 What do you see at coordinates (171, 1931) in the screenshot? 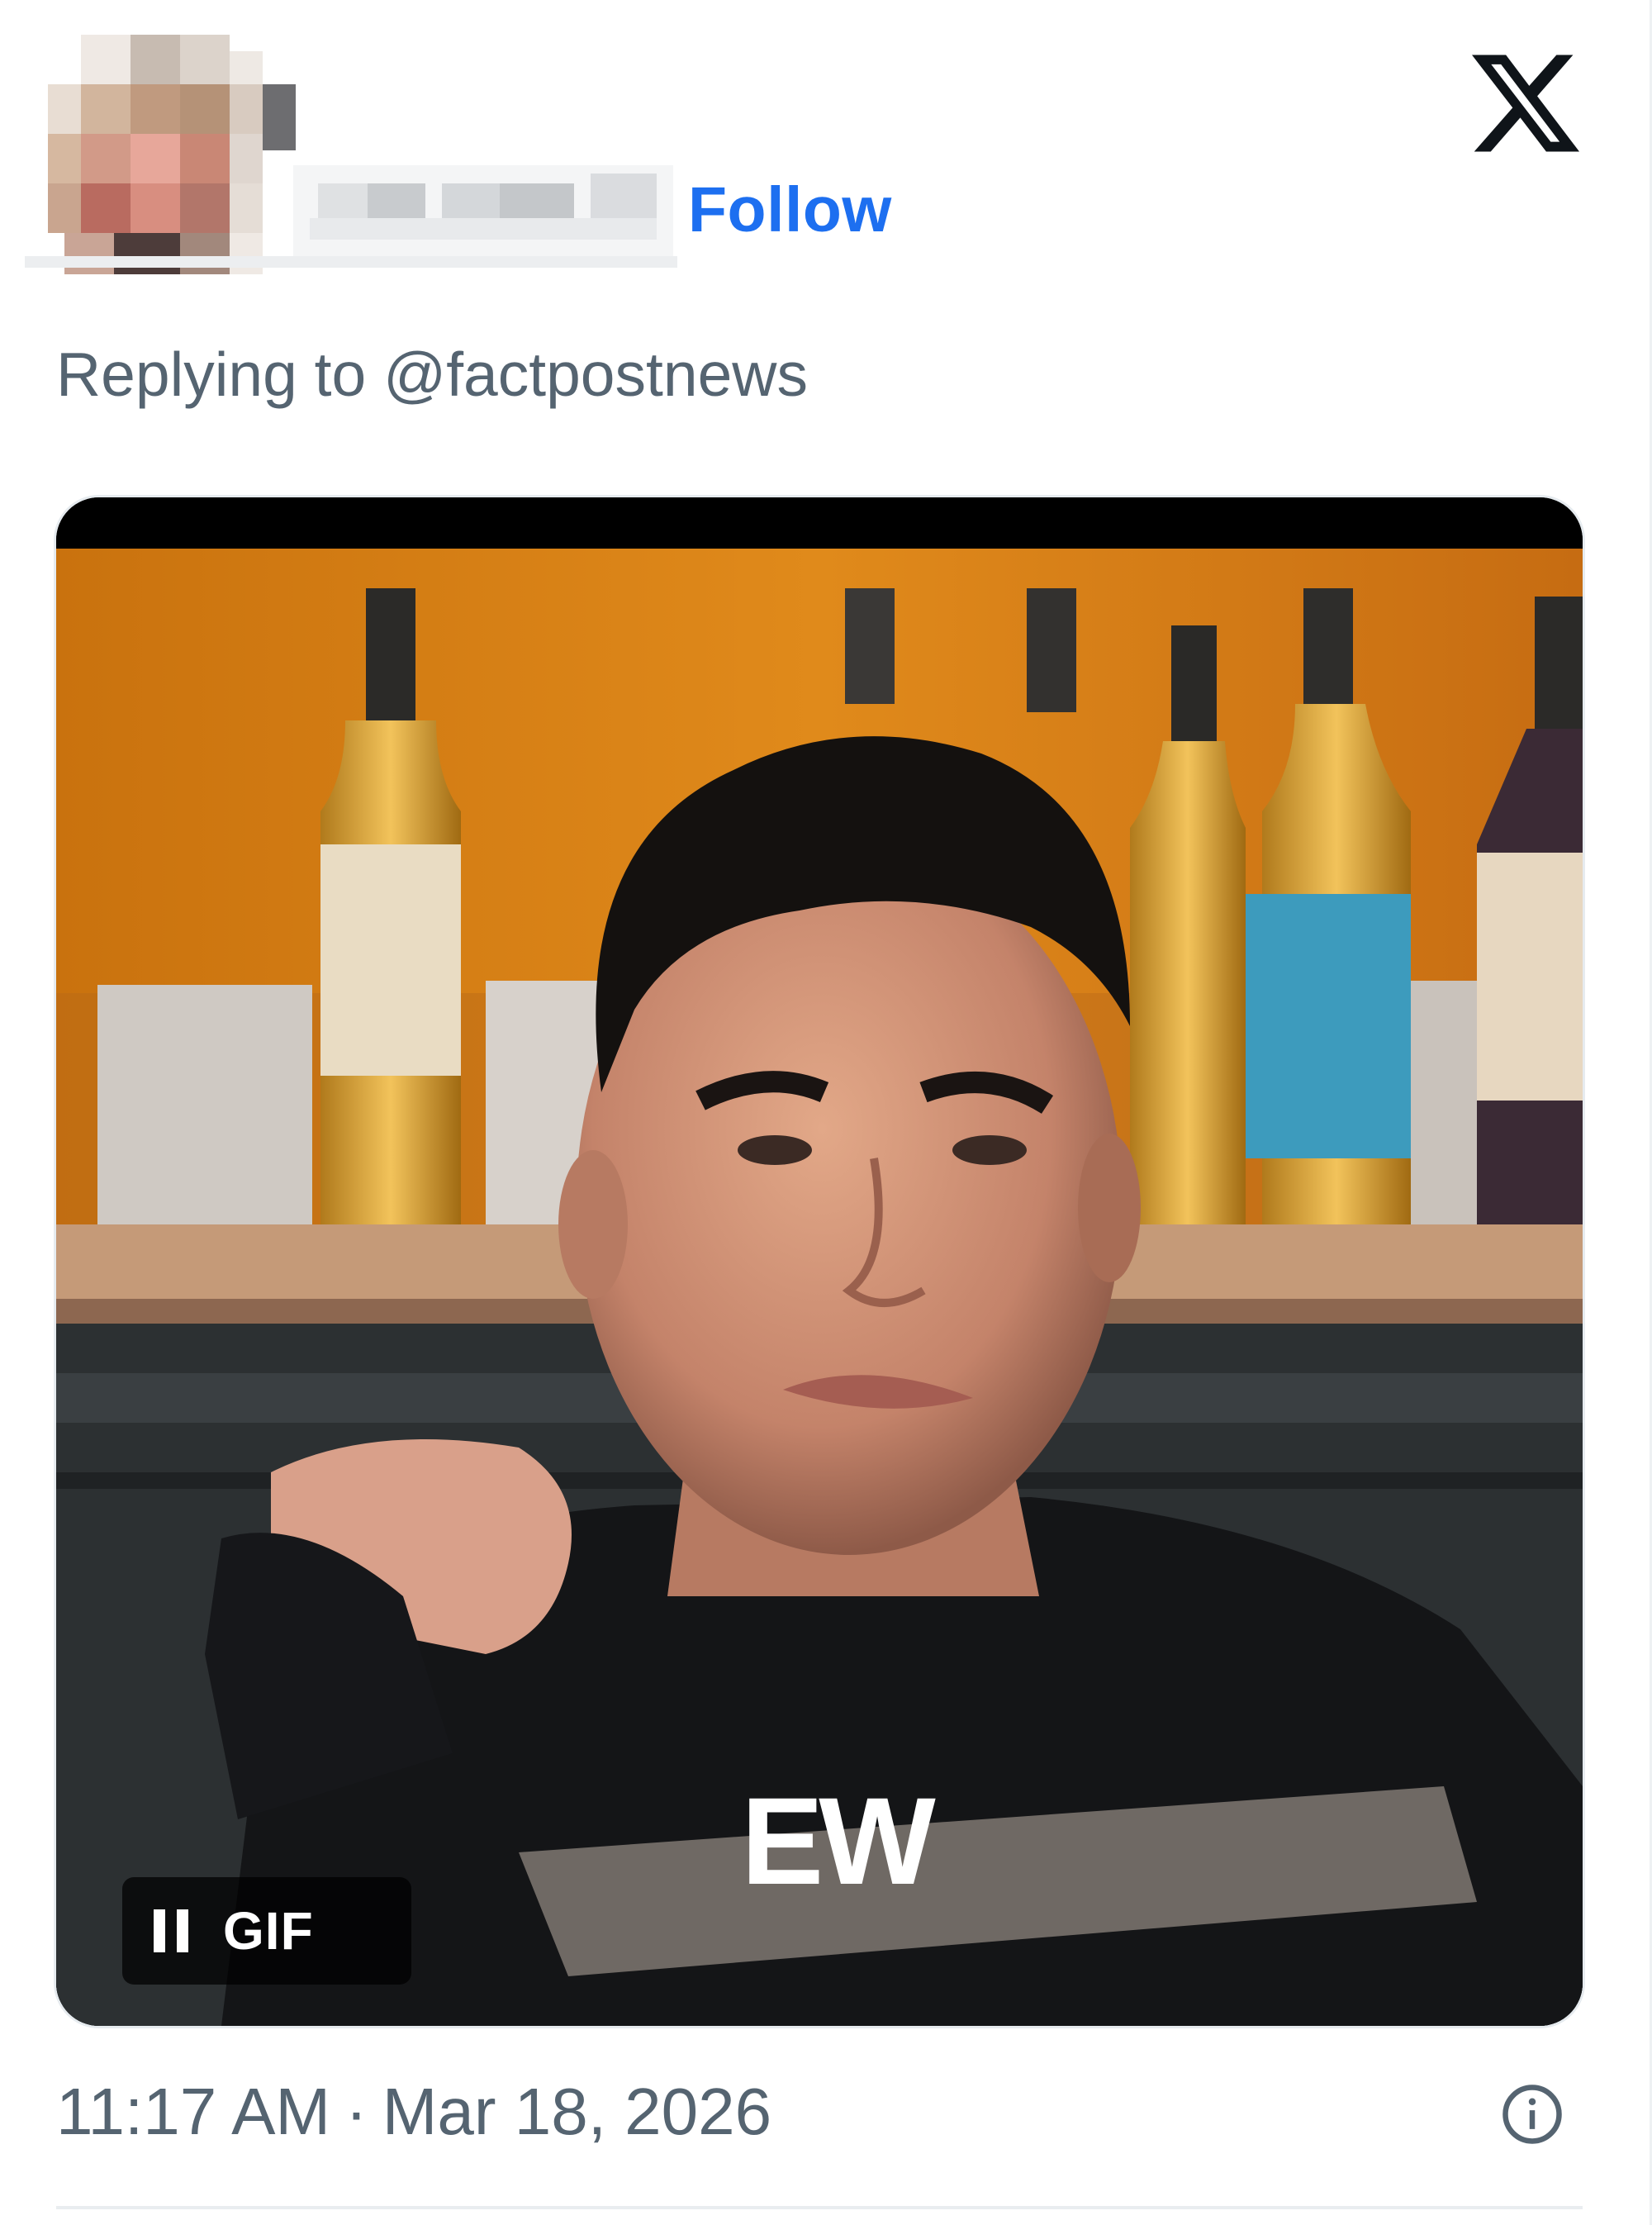
I see `pause-icon` at bounding box center [171, 1931].